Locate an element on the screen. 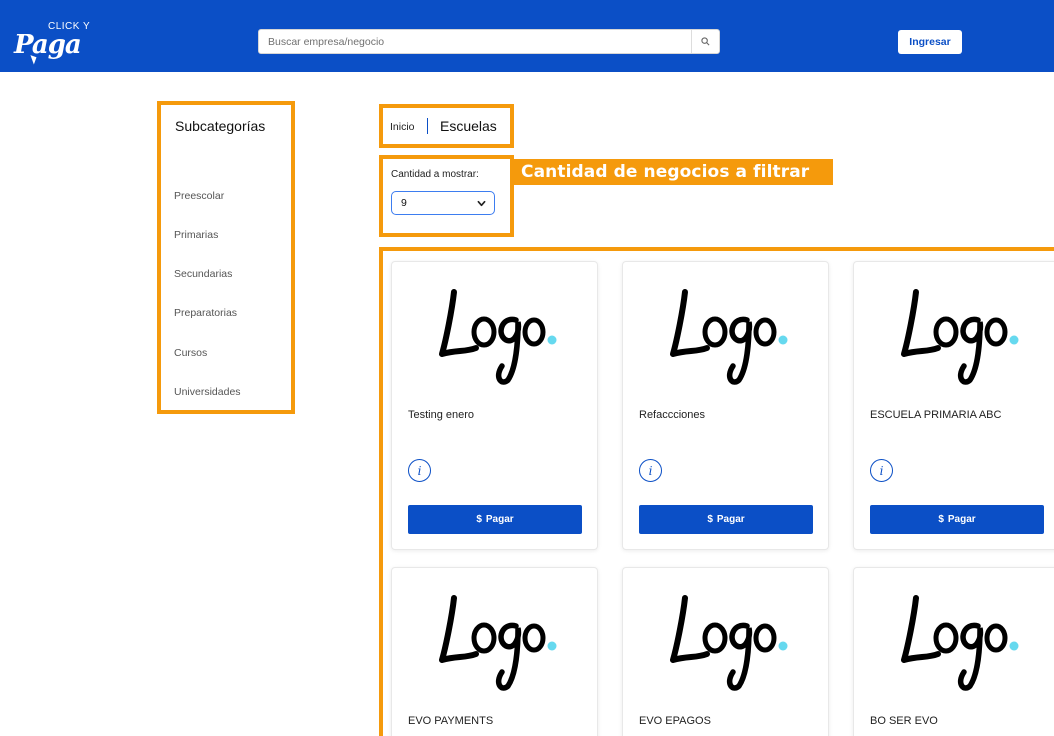 The height and width of the screenshot is (736, 1054). business-name: Refaccciones is located at coordinates (672, 415).